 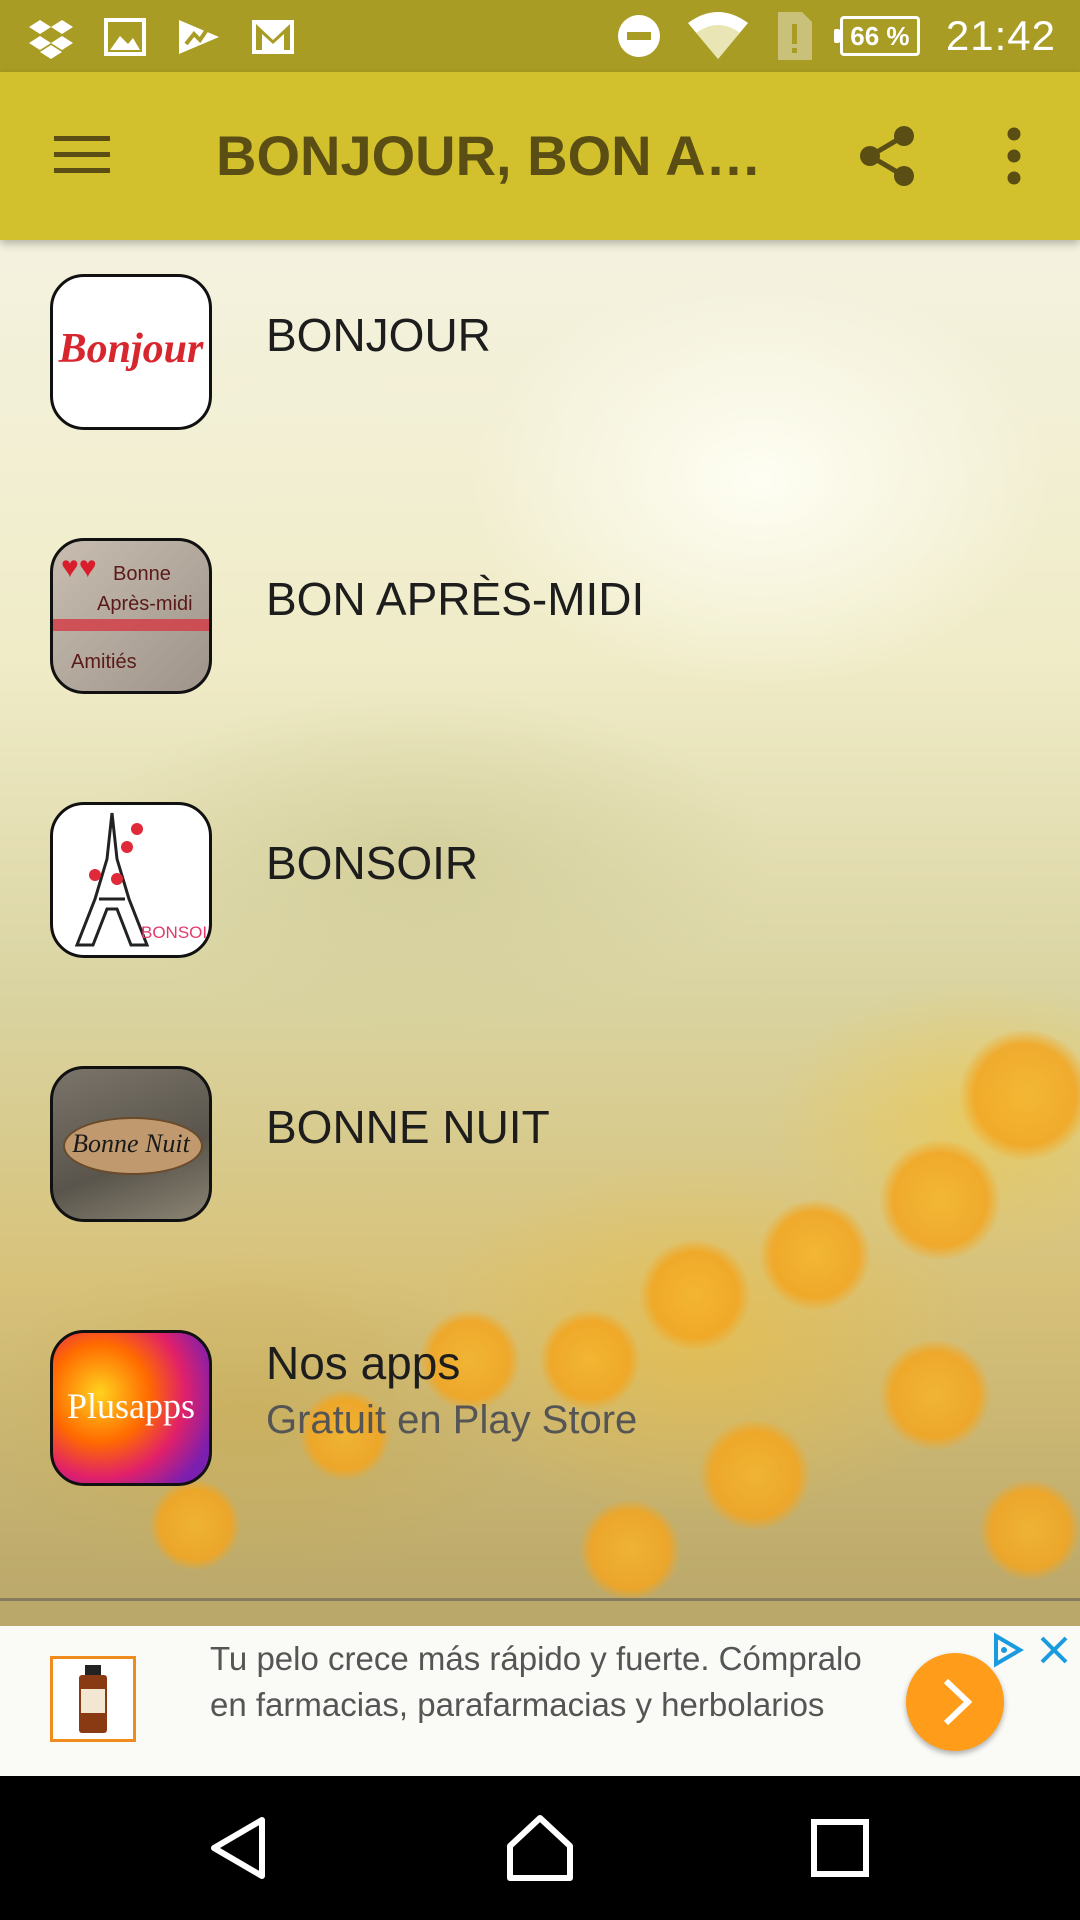 What do you see at coordinates (408, 1127) in the screenshot?
I see `item-label: BONNE NUIT` at bounding box center [408, 1127].